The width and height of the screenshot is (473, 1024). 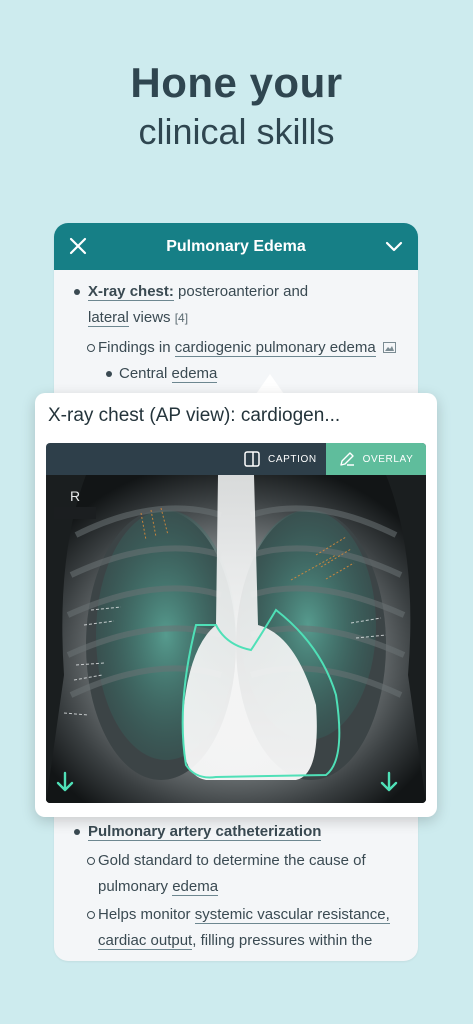 What do you see at coordinates (236, 107) in the screenshot?
I see `headline: Hone your clinical skills` at bounding box center [236, 107].